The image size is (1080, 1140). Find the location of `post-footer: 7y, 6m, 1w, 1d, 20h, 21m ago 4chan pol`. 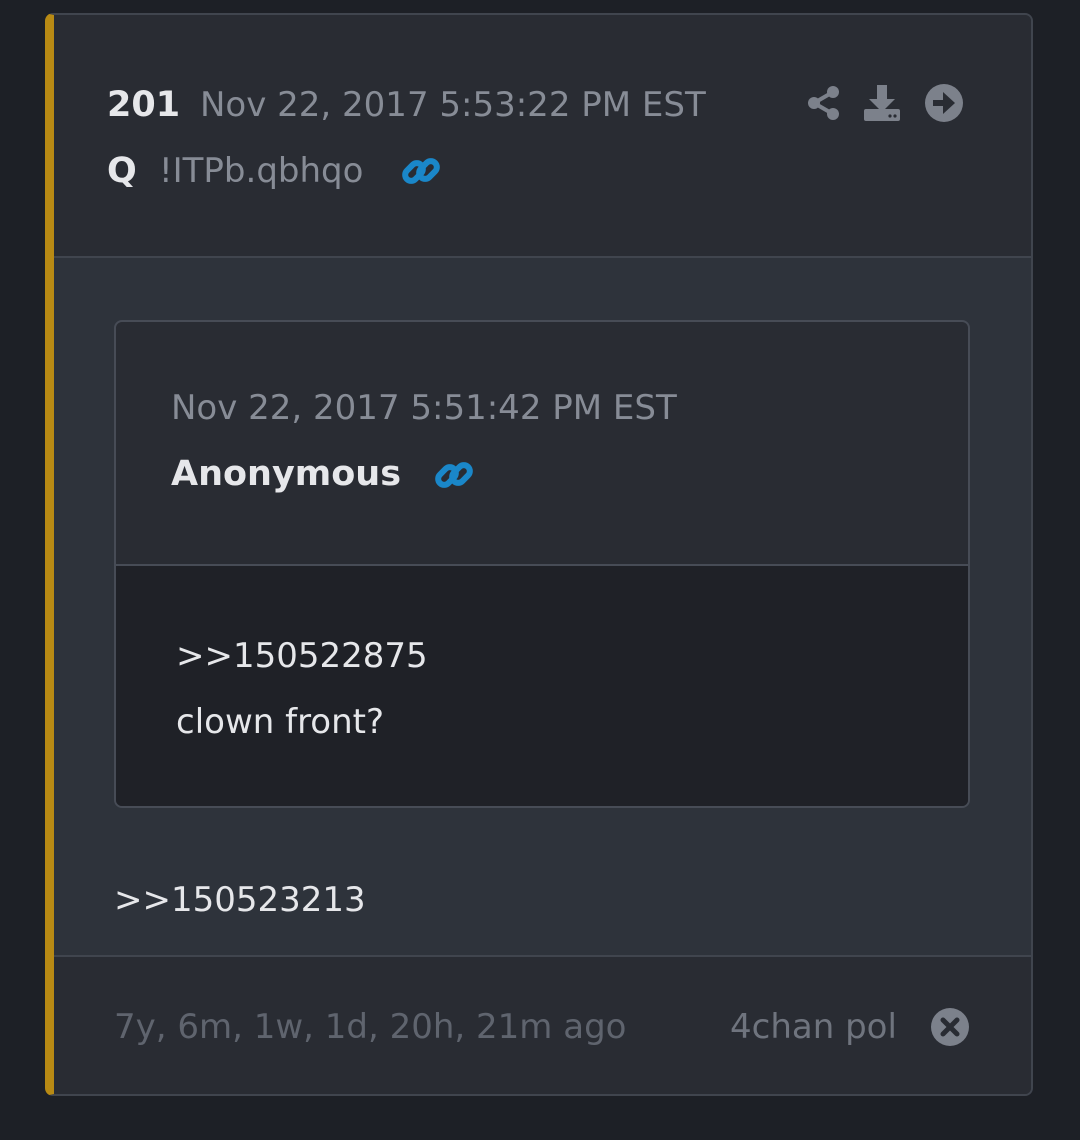

post-footer: 7y, 6m, 1w, 1d, 20h, 21m ago 4chan pol is located at coordinates (542, 1024).